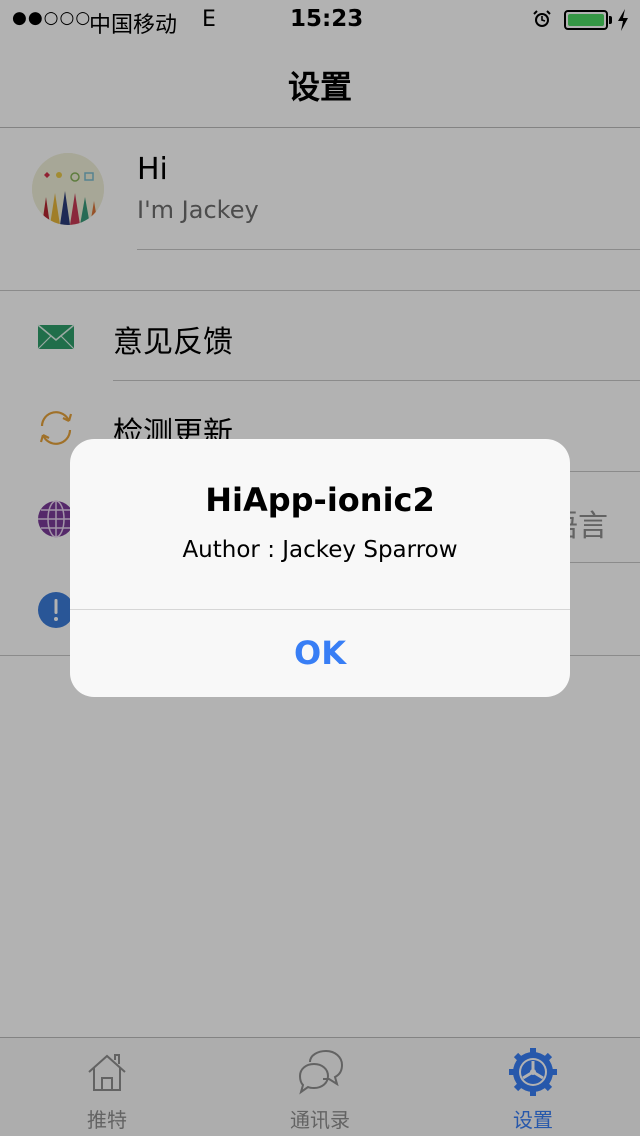 This screenshot has height=1136, width=640. Describe the element at coordinates (320, 500) in the screenshot. I see `alert-title: HiApp-ionic2` at that location.